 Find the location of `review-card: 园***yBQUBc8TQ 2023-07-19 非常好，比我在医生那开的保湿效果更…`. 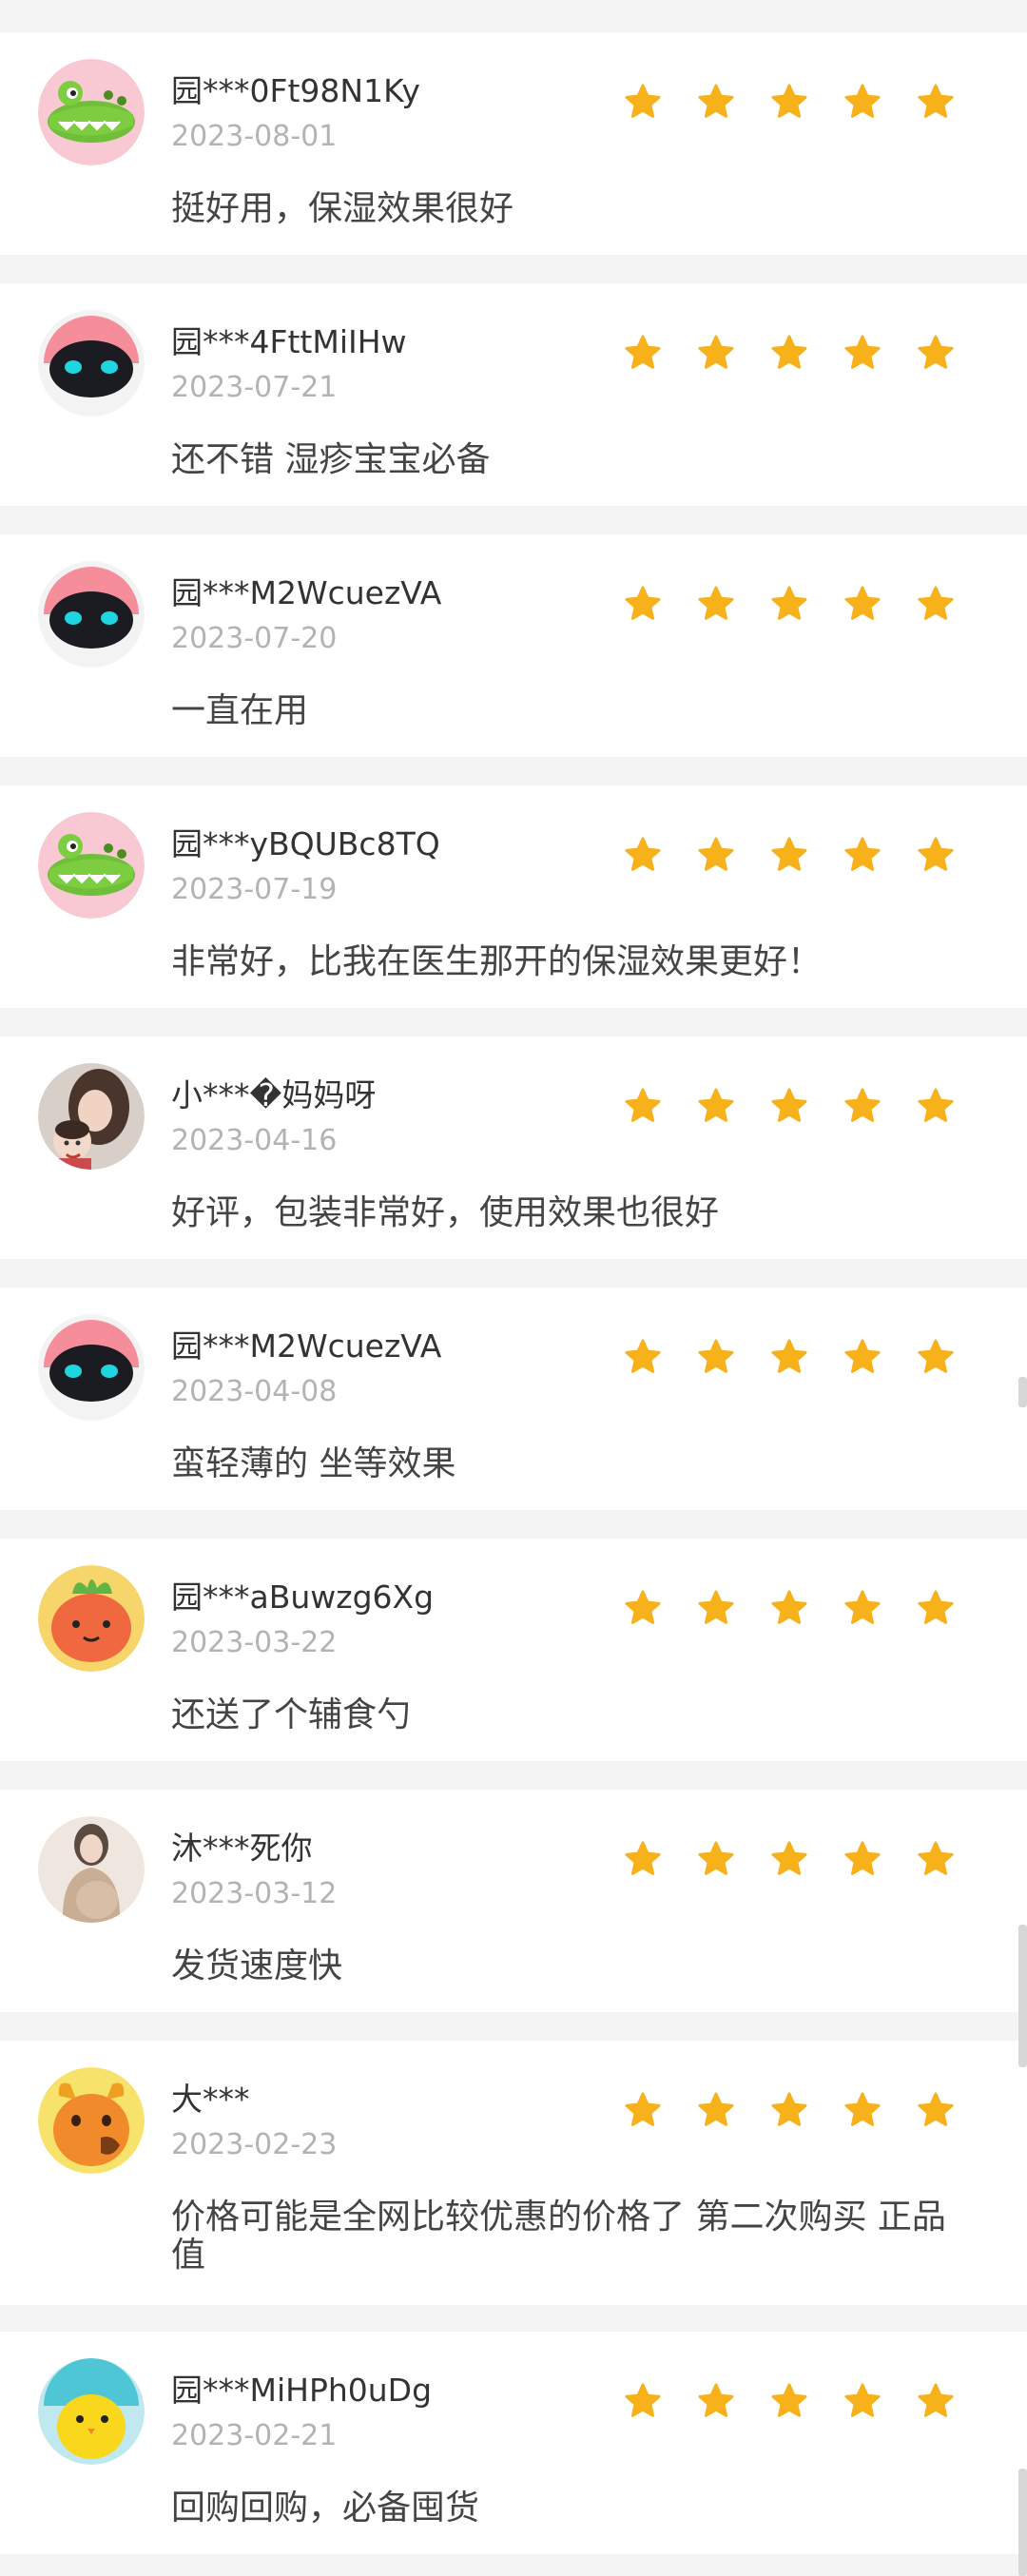

review-card: 园***yBQUBc8TQ 2023-07-19 非常好，比我在医生那开的保湿效果更… is located at coordinates (513, 896).